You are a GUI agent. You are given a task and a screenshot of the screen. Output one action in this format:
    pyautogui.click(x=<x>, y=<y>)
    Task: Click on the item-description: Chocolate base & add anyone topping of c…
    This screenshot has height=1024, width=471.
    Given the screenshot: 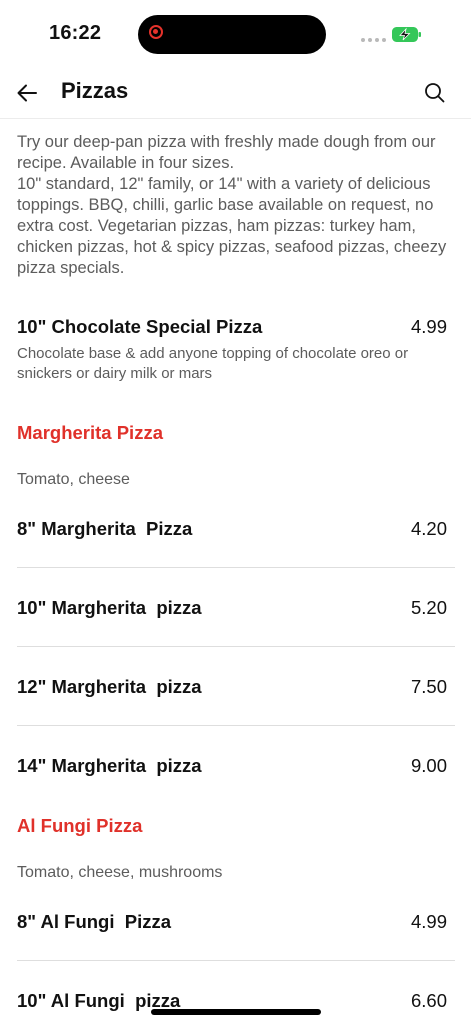 What is the action you would take?
    pyautogui.click(x=213, y=363)
    